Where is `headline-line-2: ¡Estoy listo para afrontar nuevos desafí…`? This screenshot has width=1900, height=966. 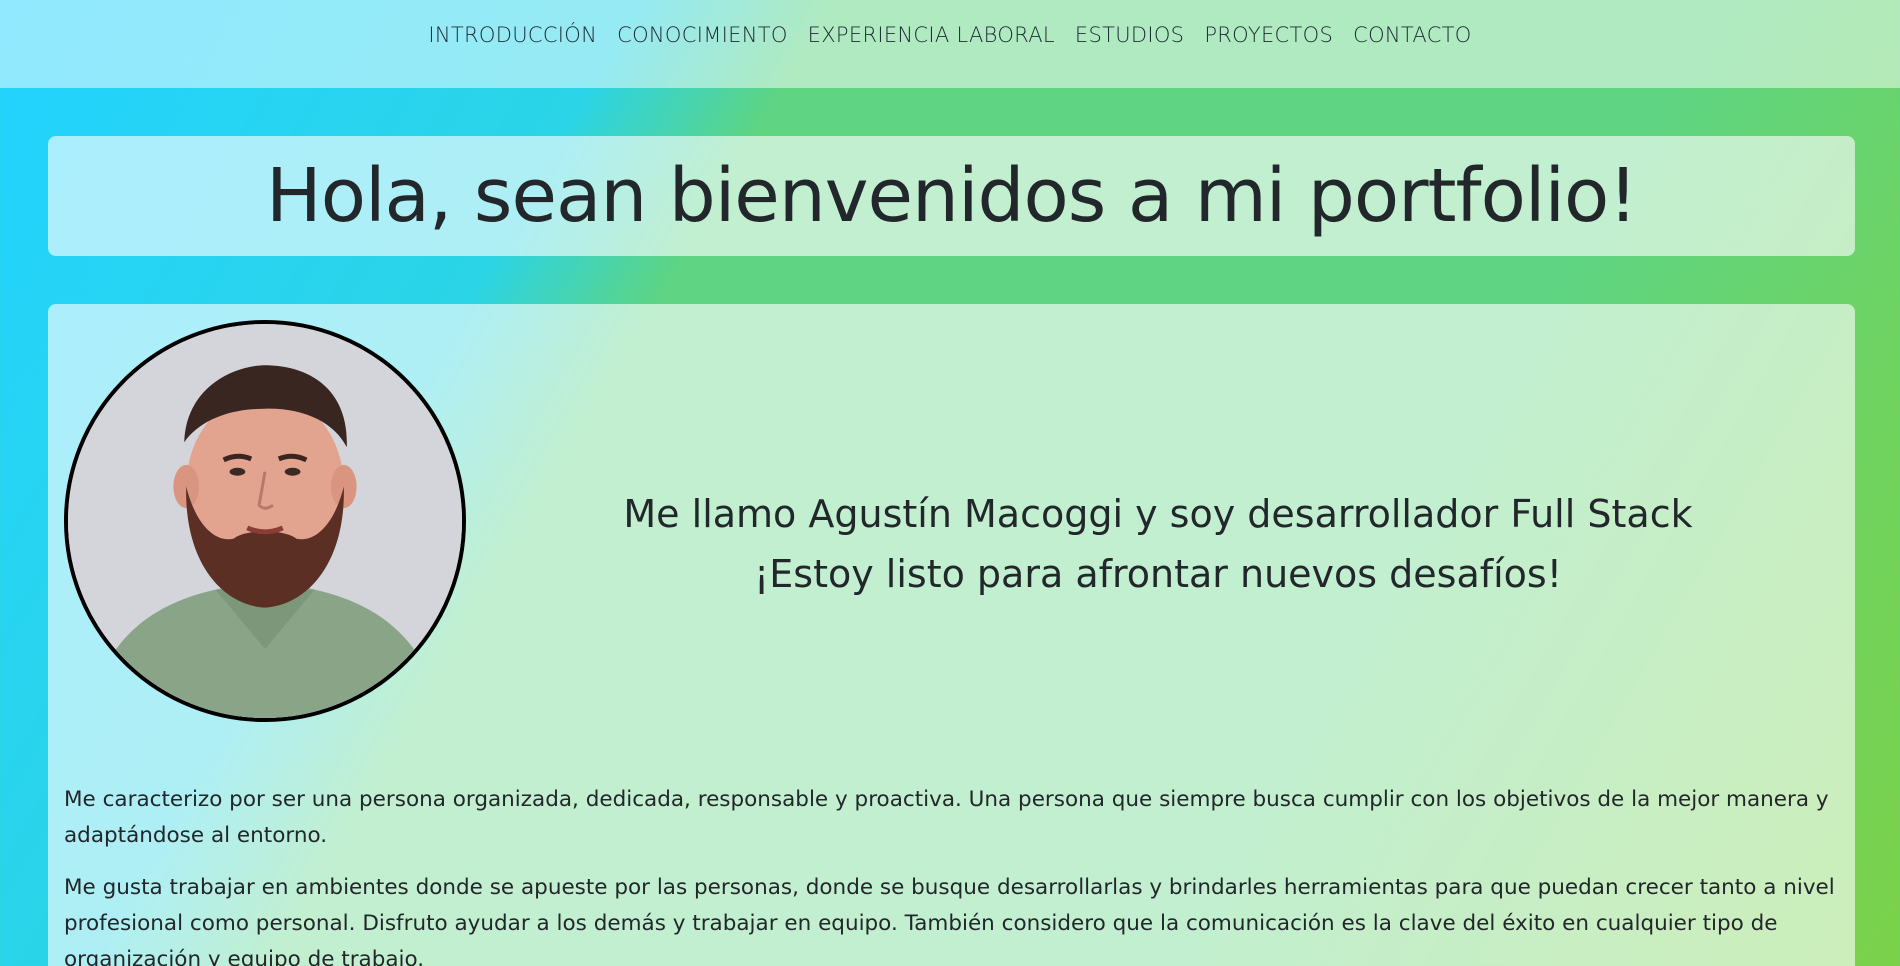 headline-line-2: ¡Estoy listo para afrontar nuevos desafí… is located at coordinates (1158, 574).